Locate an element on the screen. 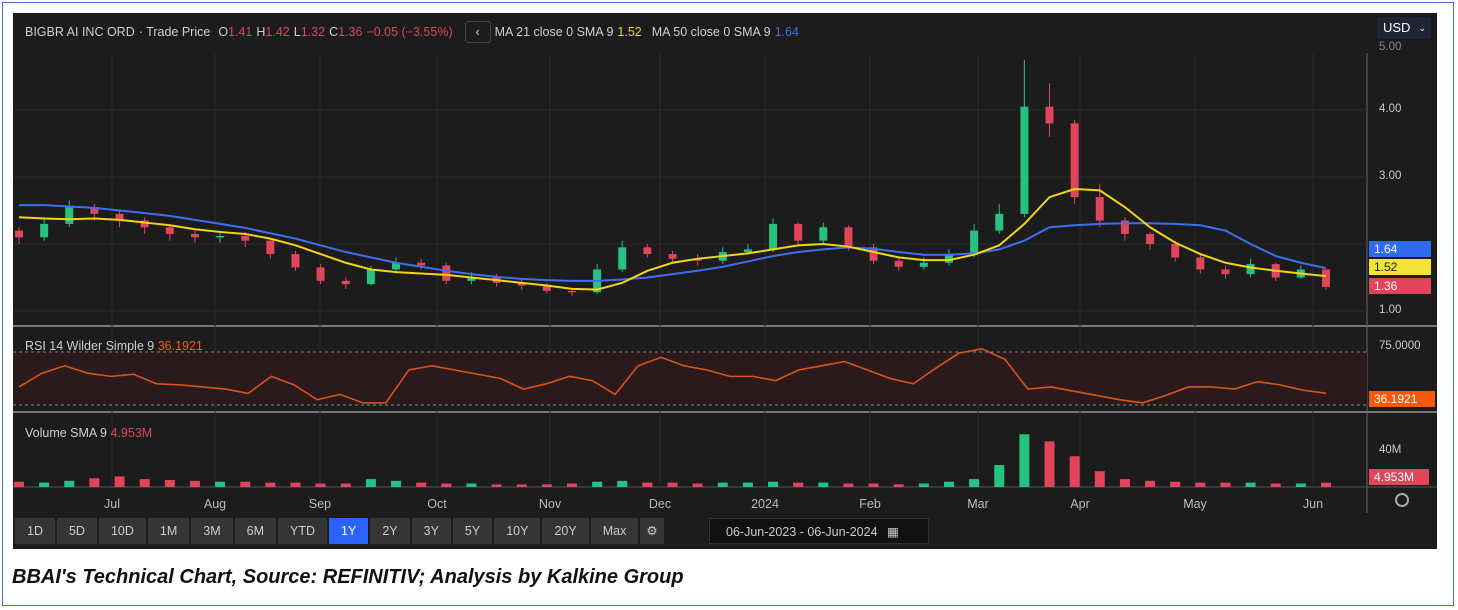 This screenshot has width=1458, height=610. currency-select: USD ⌄ is located at coordinates (1404, 28).